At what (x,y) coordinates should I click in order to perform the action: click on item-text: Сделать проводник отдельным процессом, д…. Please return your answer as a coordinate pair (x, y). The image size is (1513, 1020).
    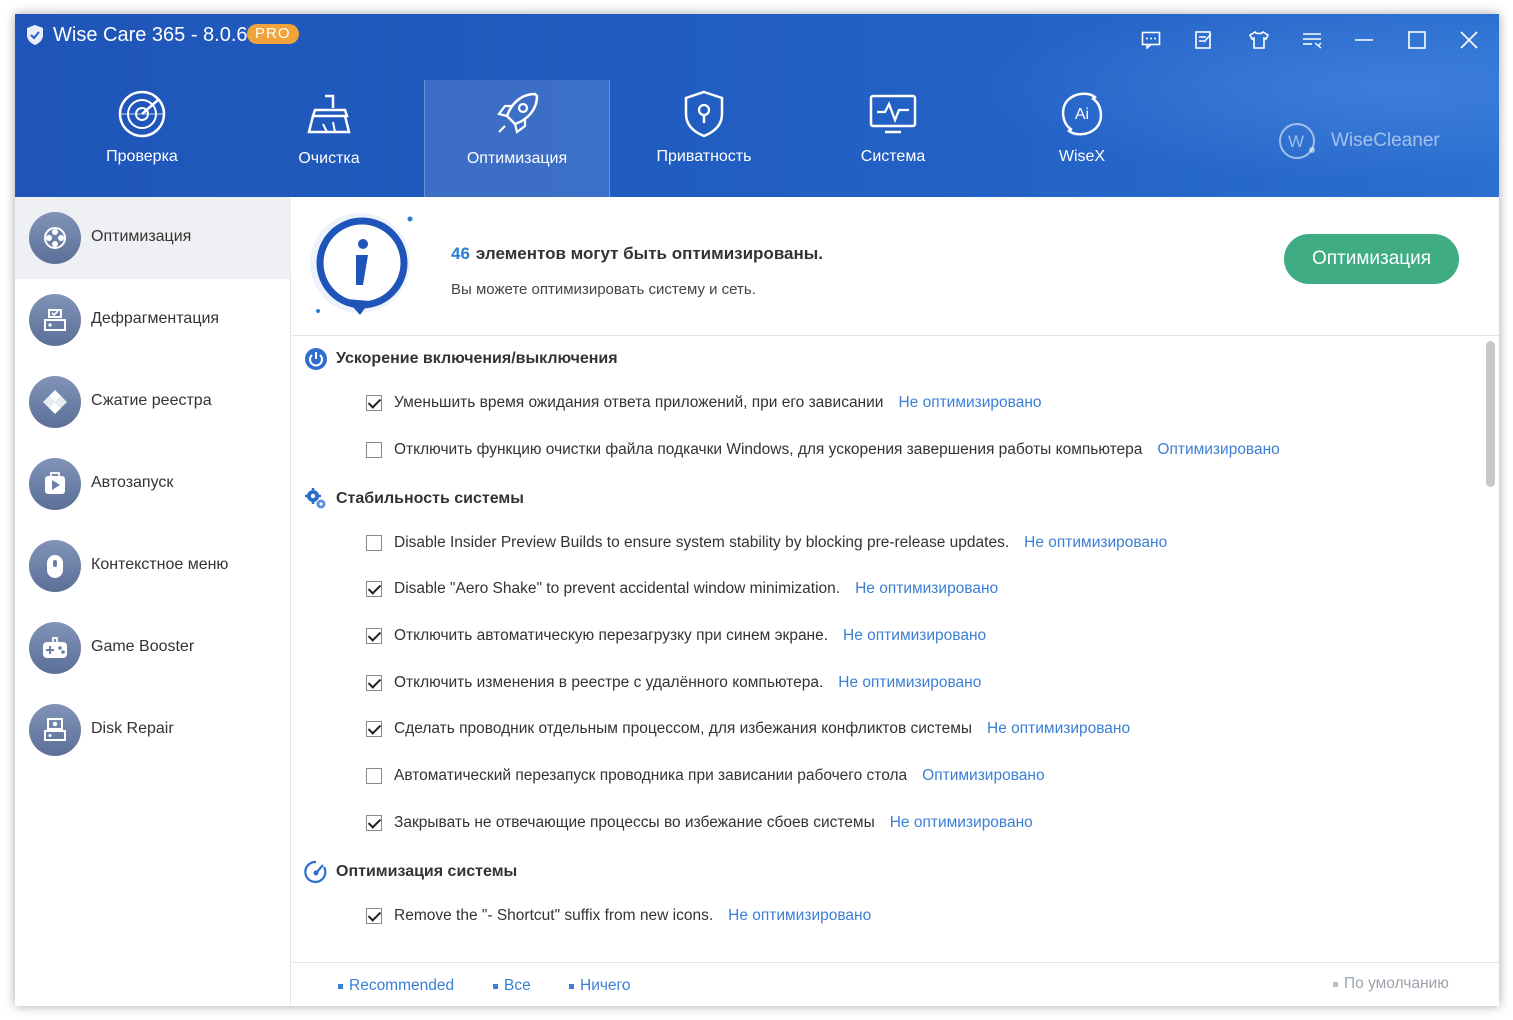
    Looking at the image, I should click on (683, 728).